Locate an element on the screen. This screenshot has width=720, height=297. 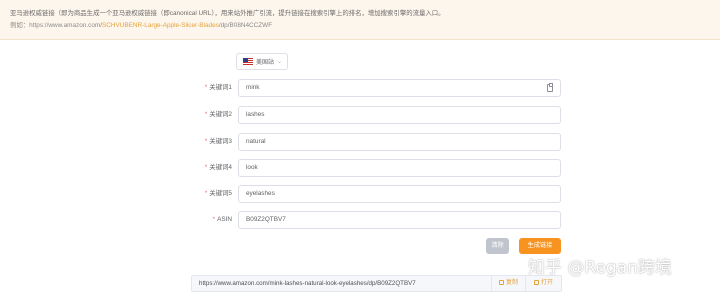
external-link-icon is located at coordinates (536, 282).